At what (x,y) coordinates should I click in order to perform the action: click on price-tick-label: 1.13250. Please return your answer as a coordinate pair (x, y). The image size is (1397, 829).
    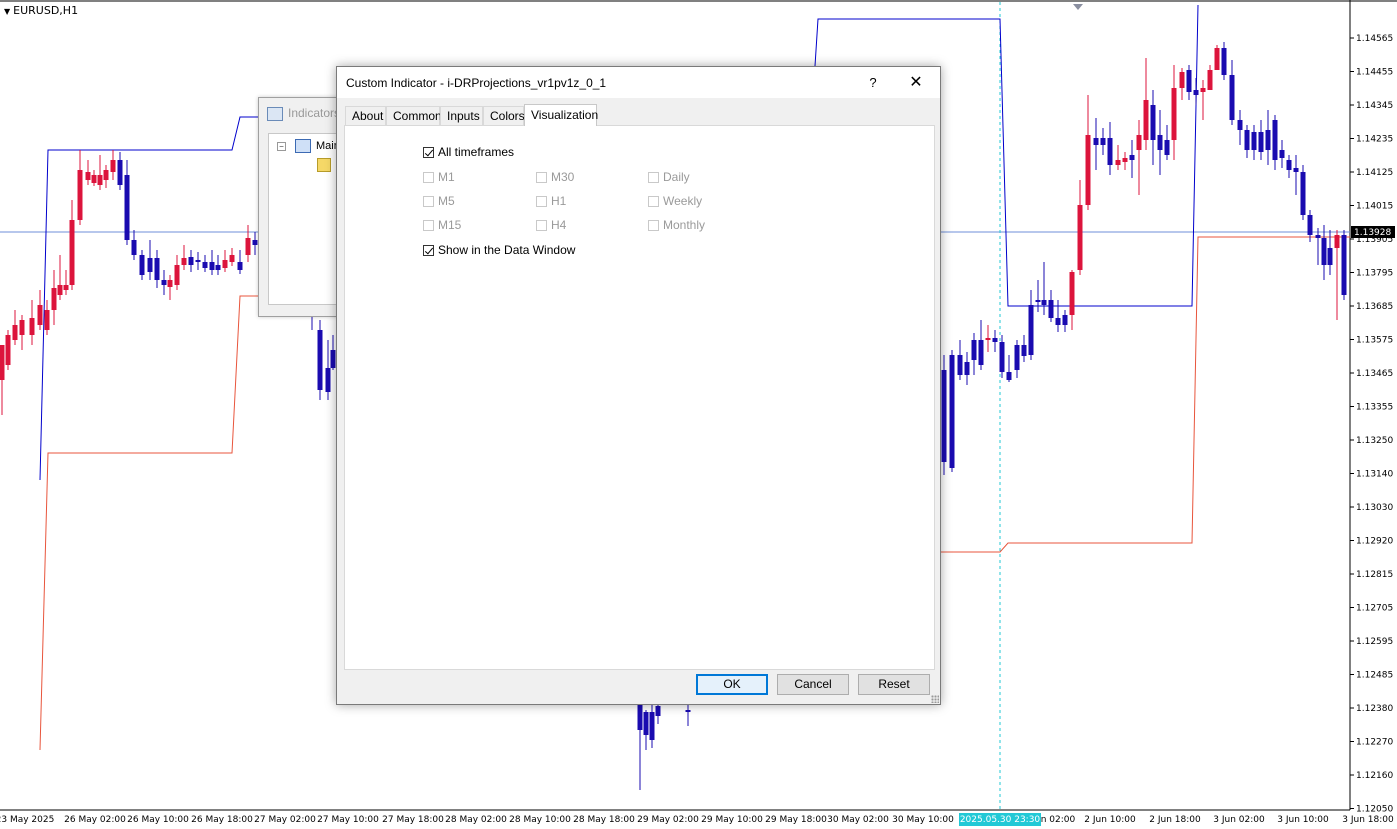
    Looking at the image, I should click on (1374, 441).